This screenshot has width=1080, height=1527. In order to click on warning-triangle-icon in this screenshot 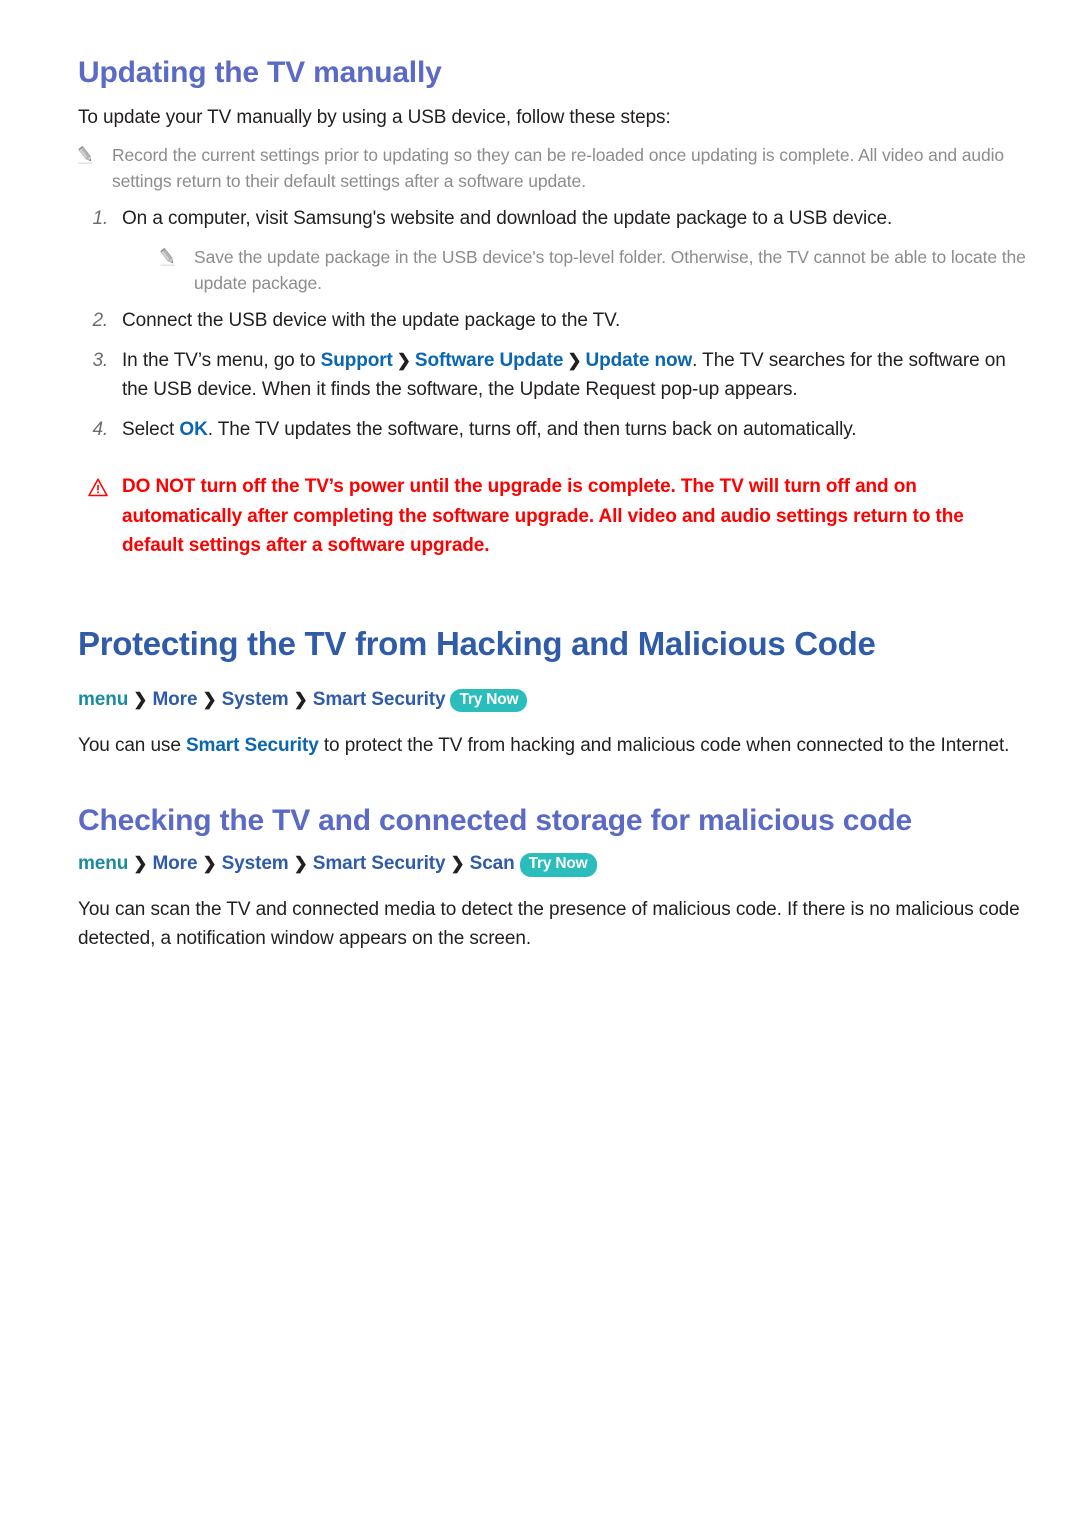, I will do `click(98, 487)`.